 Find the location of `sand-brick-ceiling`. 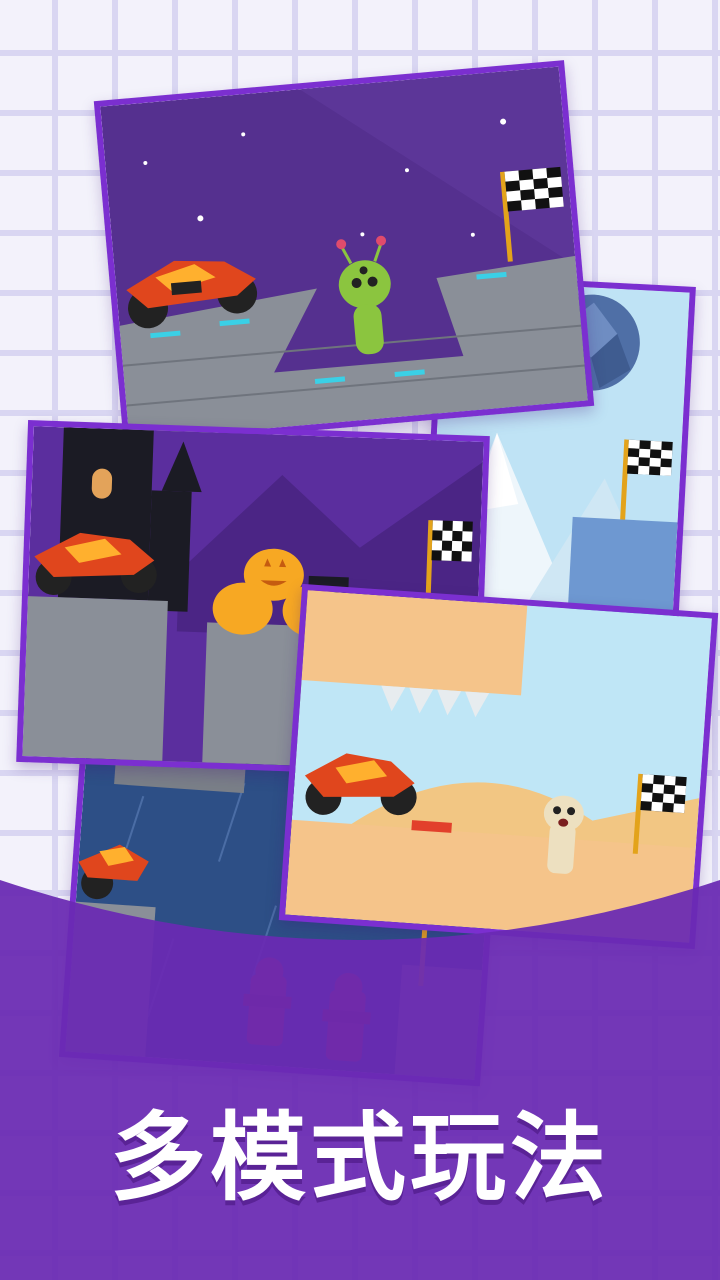

sand-brick-ceiling is located at coordinates (414, 643).